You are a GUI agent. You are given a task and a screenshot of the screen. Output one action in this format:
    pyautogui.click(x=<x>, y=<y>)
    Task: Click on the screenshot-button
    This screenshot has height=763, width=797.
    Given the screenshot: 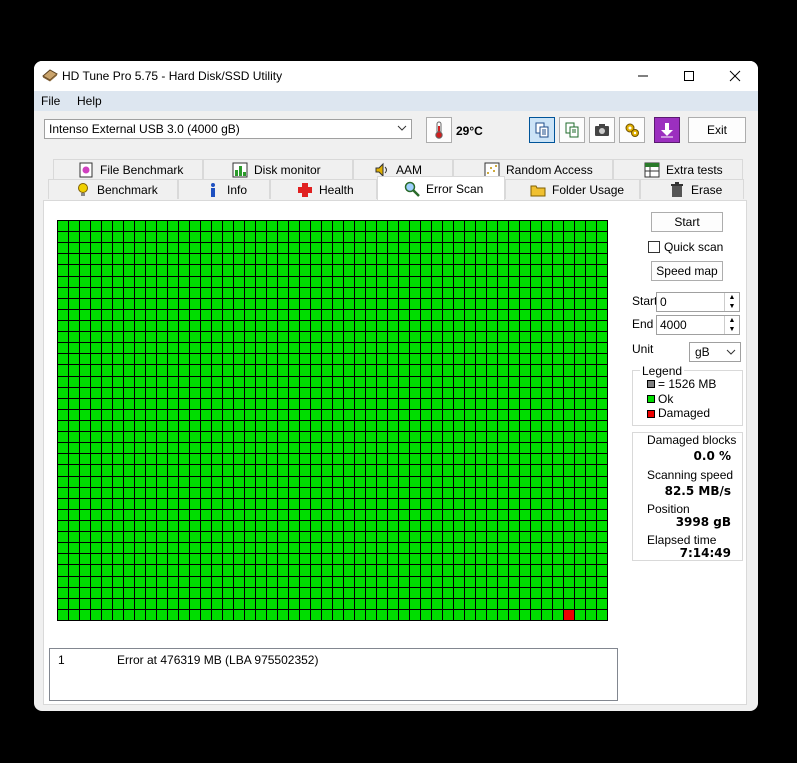 What is the action you would take?
    pyautogui.click(x=602, y=130)
    